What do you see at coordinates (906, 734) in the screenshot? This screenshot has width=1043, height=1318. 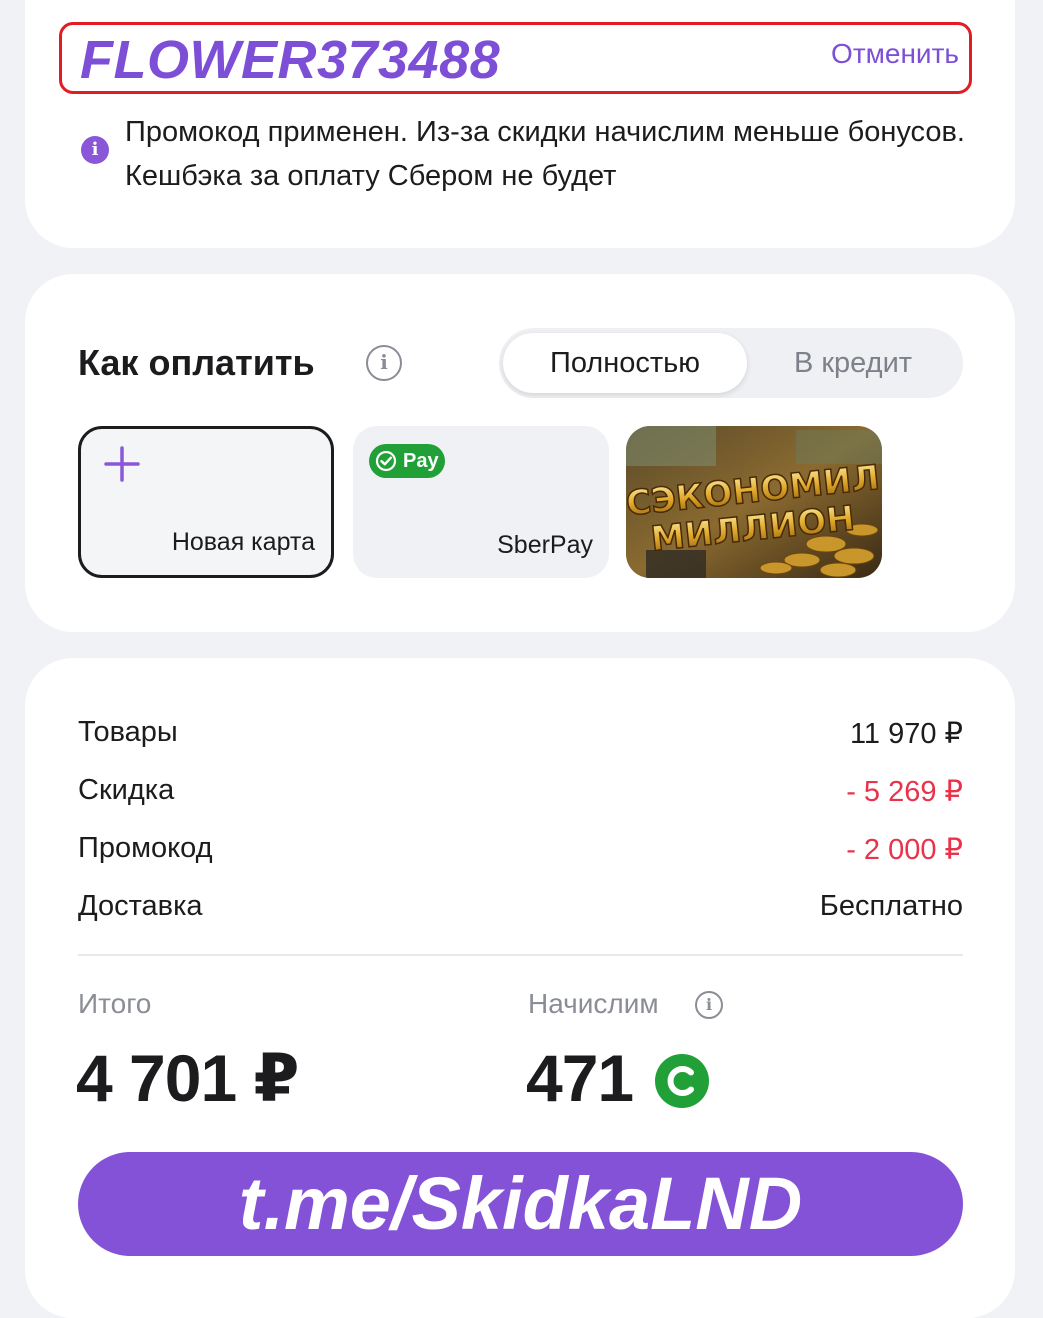 I see `row-value: 11 970 ₽` at bounding box center [906, 734].